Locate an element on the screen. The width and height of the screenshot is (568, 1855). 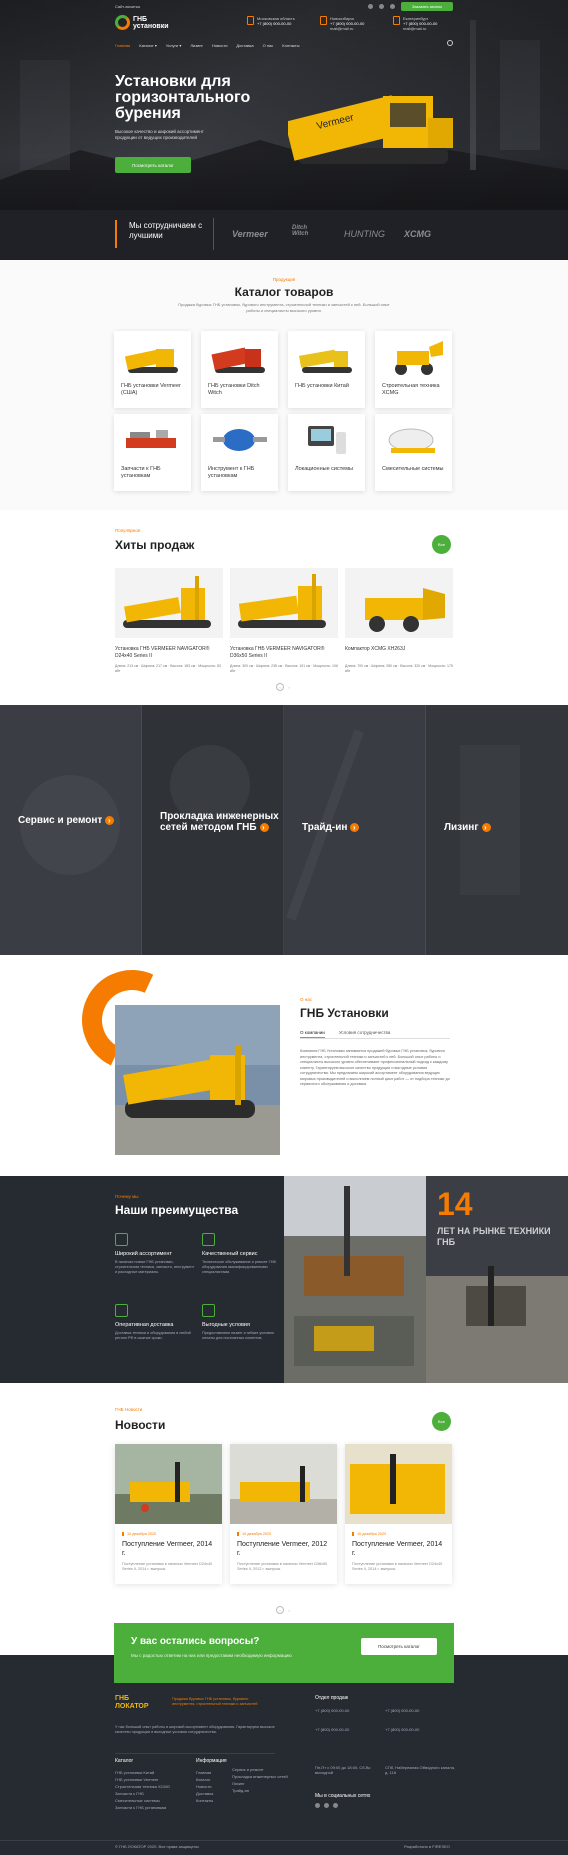
news-next-icon: › is located at coordinates (289, 1610).